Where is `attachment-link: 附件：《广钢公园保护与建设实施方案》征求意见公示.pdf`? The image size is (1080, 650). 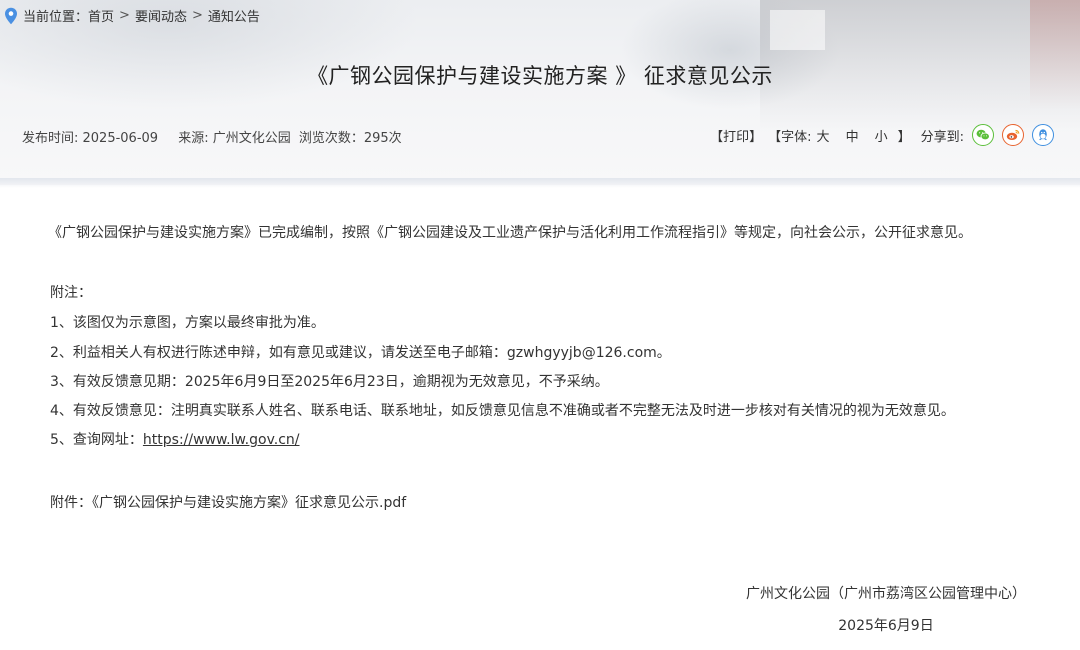
attachment-link: 附件：《广钢公园保护与建设实施方案》征求意见公示.pdf is located at coordinates (228, 502).